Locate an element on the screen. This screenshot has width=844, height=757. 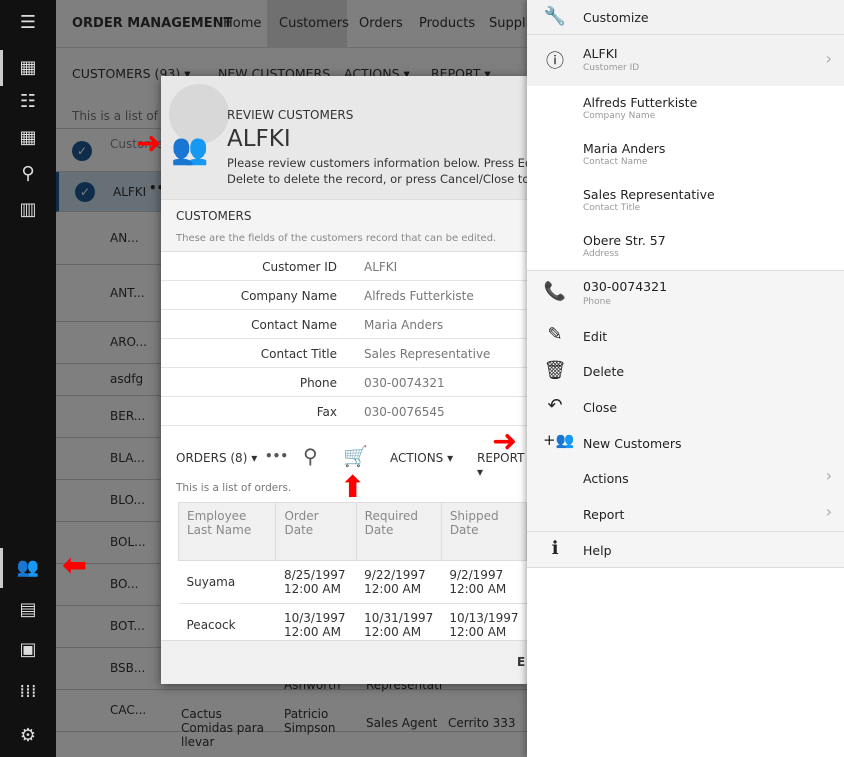
column-header: Order Date is located at coordinates (316, 531).